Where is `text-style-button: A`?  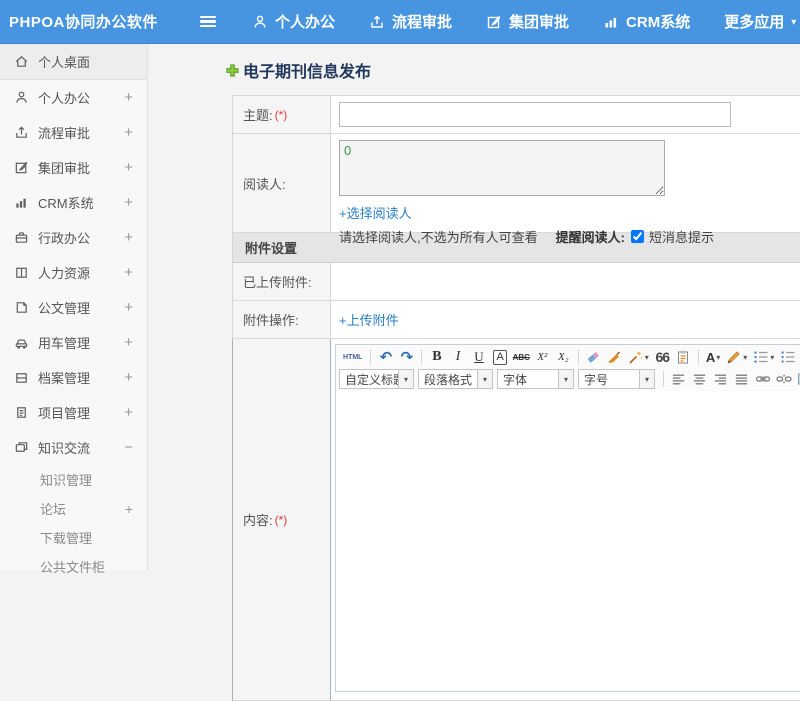 text-style-button: A is located at coordinates (500, 357).